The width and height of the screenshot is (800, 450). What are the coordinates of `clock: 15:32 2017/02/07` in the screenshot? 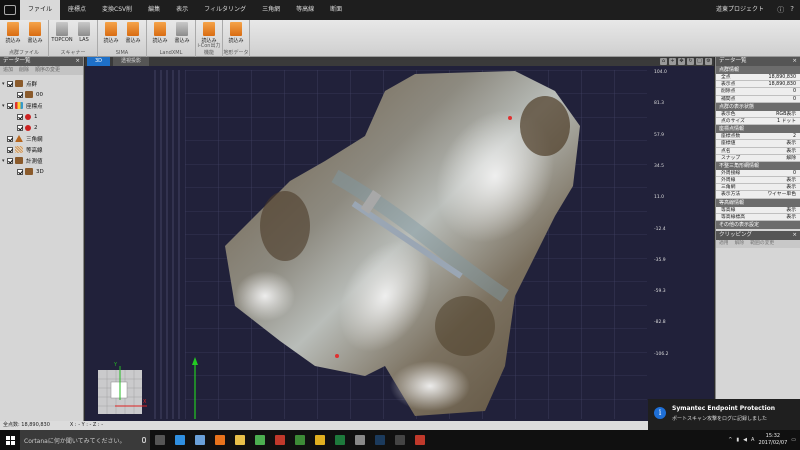 It's located at (772, 440).